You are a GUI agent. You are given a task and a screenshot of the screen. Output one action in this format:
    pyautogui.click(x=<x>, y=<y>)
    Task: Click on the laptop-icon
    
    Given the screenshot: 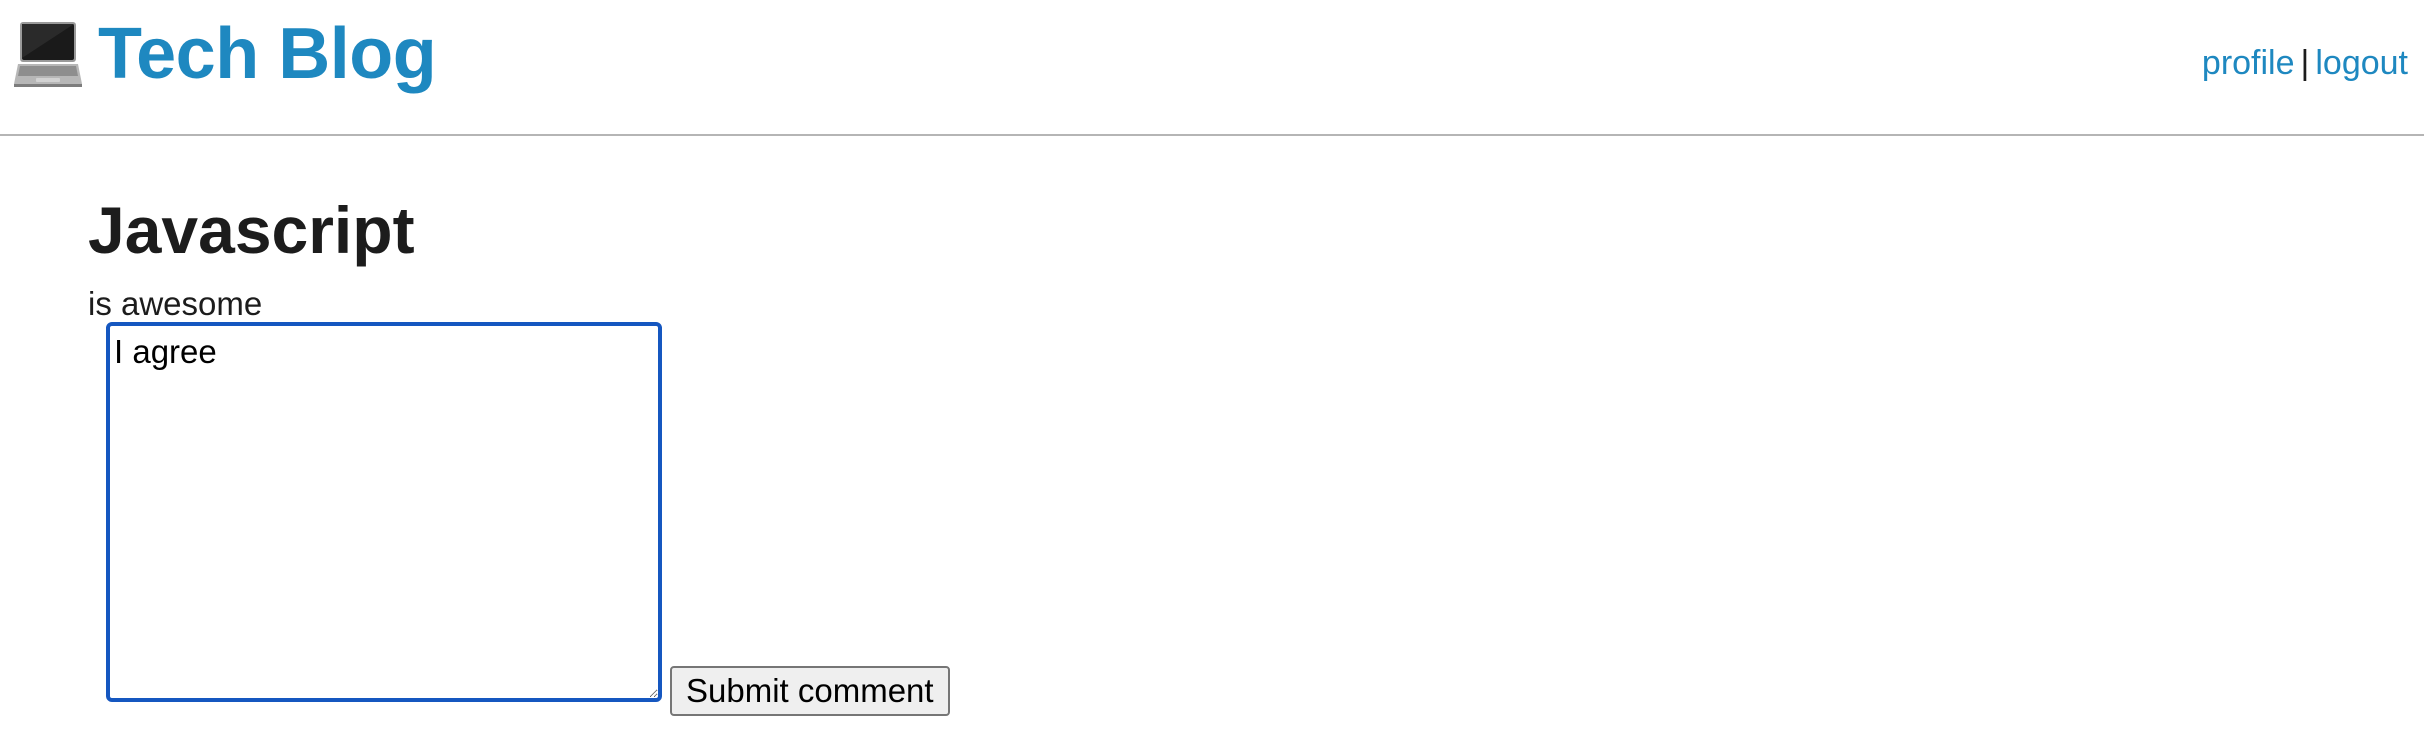 What is the action you would take?
    pyautogui.click(x=48, y=54)
    